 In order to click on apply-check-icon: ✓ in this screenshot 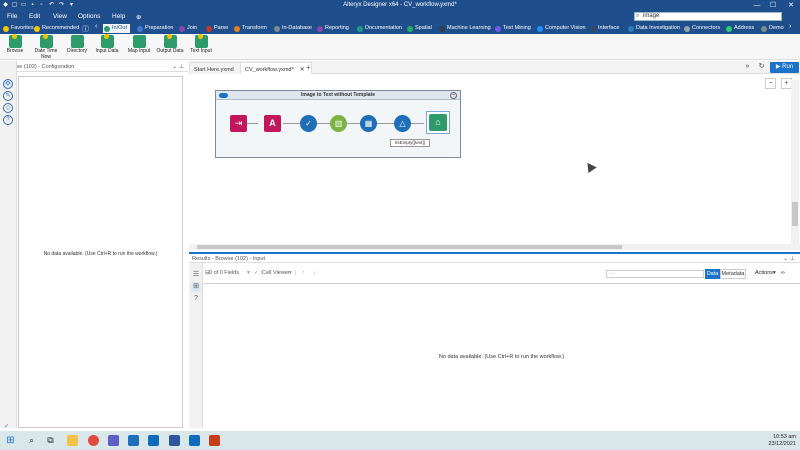, I will do `click(256, 273)`.